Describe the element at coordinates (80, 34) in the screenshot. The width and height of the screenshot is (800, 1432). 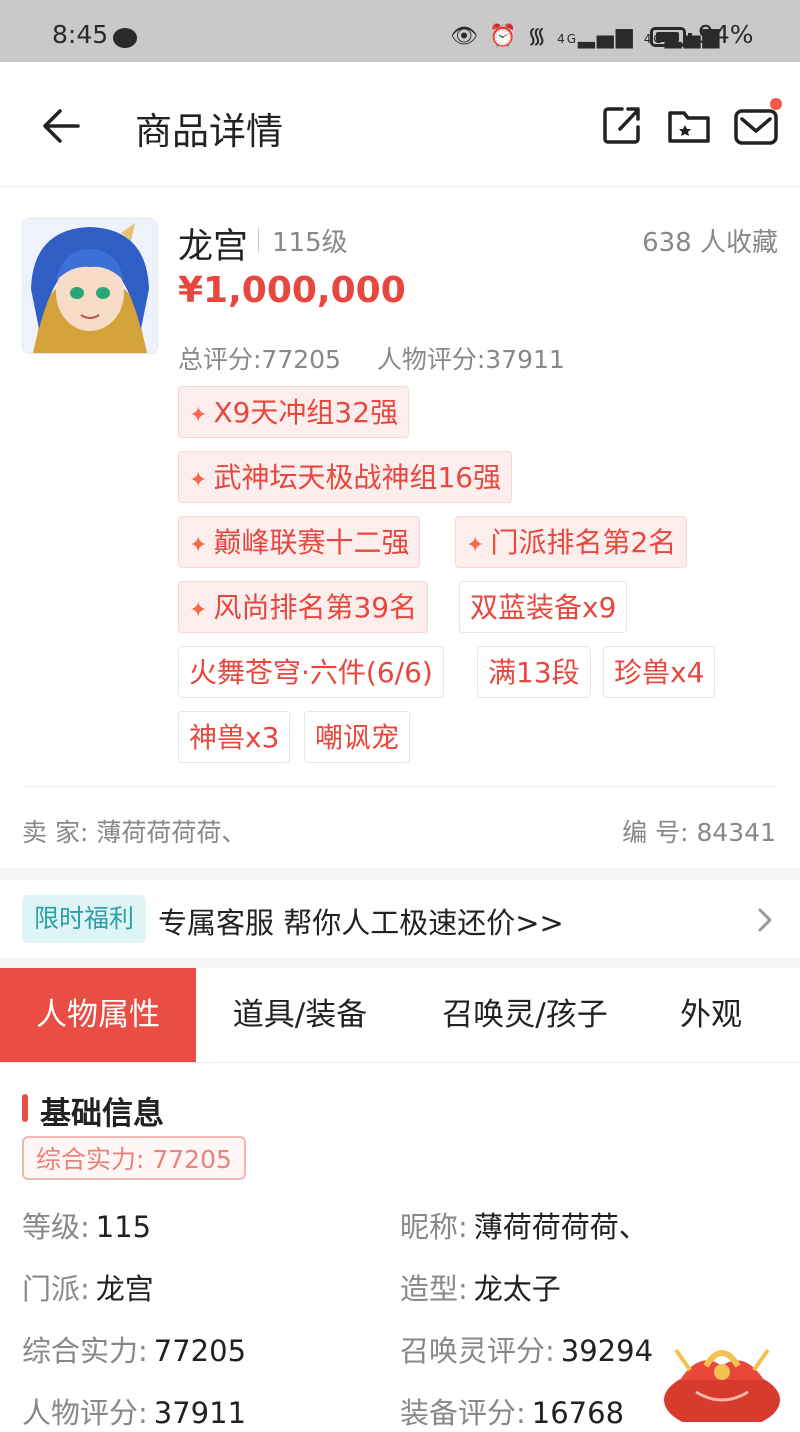
I see `status-time: 8:45` at that location.